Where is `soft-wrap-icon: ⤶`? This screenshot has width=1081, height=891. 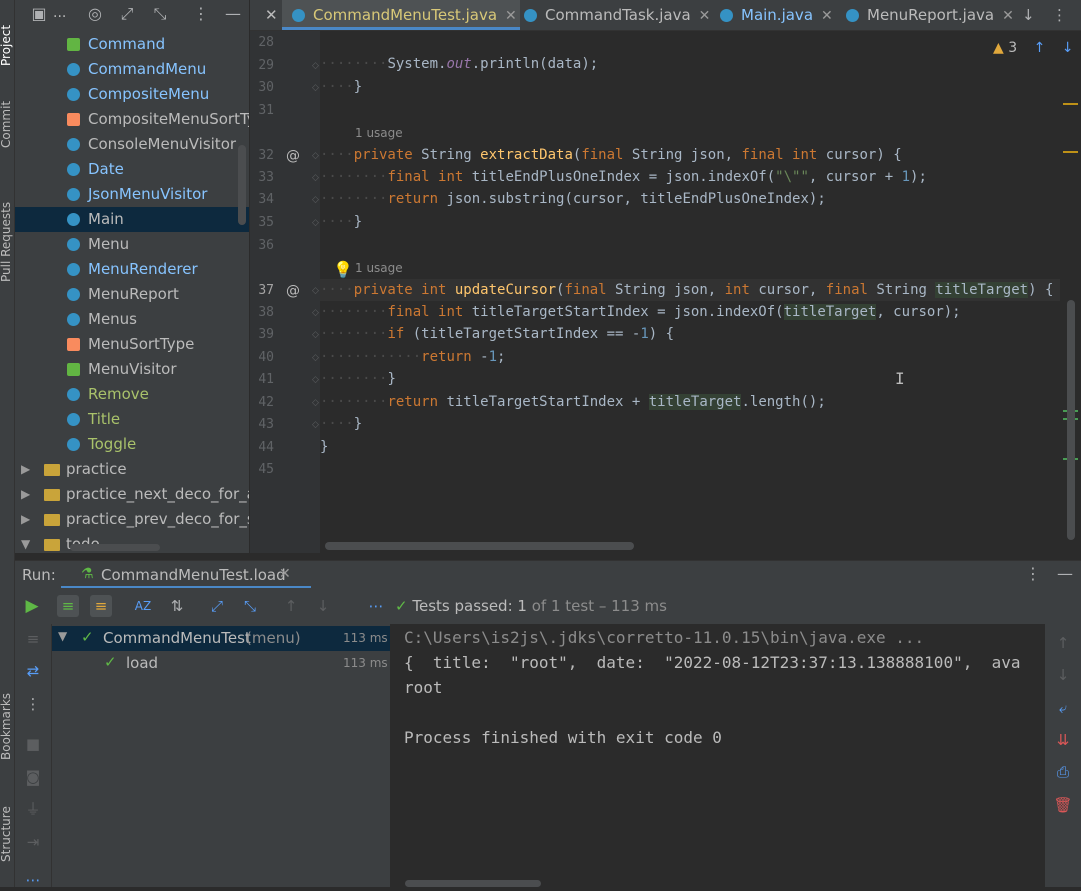
soft-wrap-icon: ⤶ is located at coordinates (1063, 708).